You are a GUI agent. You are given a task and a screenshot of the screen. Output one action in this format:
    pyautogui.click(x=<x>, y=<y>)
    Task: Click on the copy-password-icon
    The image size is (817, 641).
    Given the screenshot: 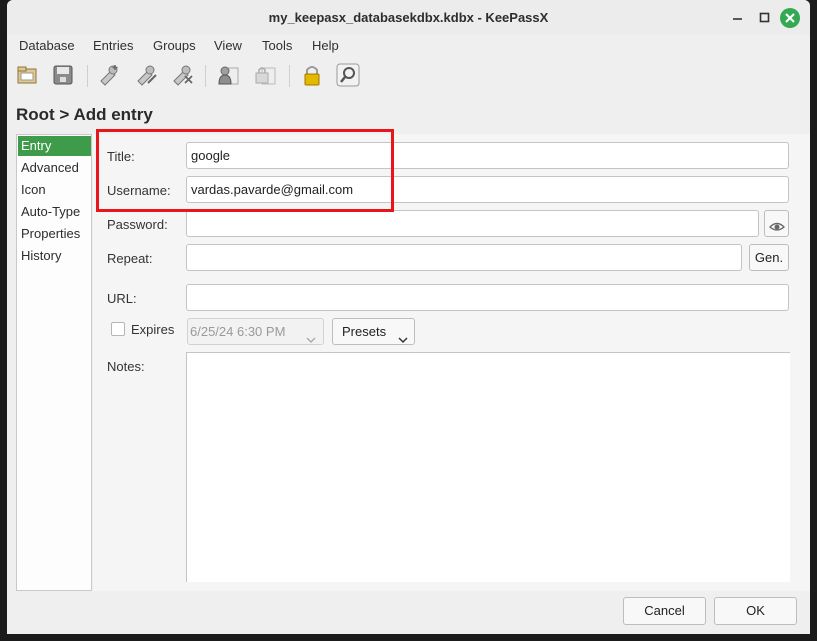 What is the action you would take?
    pyautogui.click(x=265, y=75)
    